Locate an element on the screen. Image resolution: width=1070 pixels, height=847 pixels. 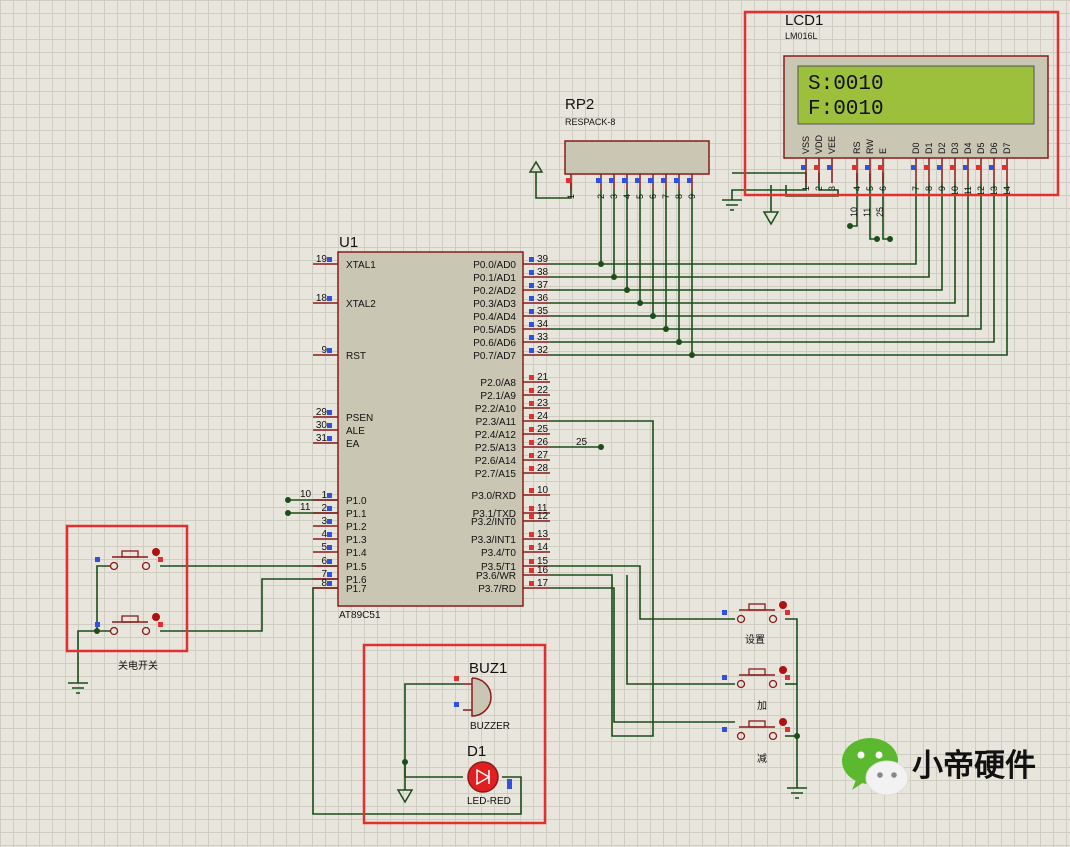
rp2-component: RP2 RESPACK-8 1 23456789 is located at coordinates (619, 147).